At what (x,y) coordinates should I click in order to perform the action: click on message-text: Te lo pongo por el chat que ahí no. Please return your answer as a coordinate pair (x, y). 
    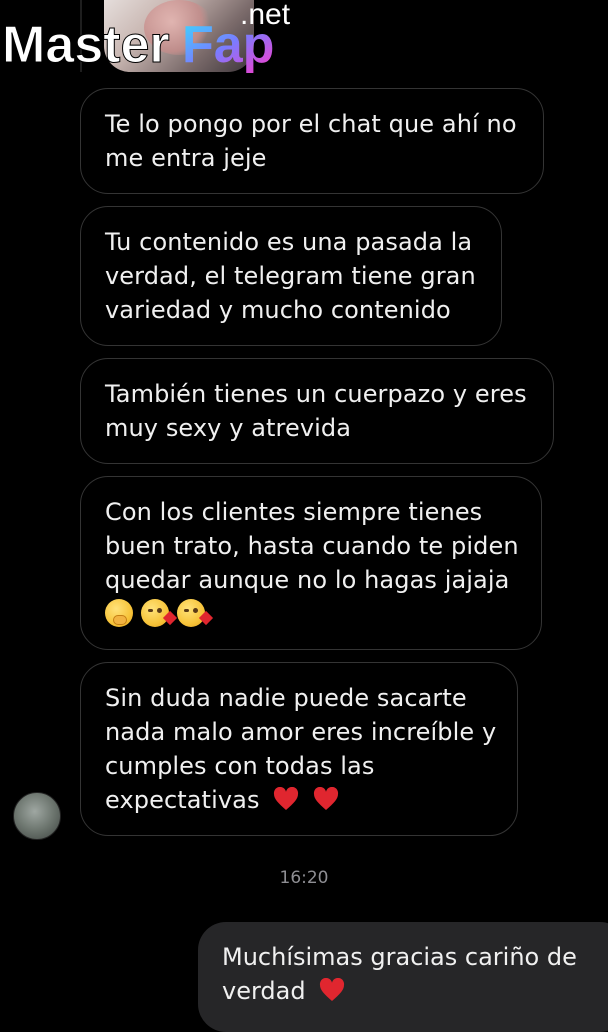
    Looking at the image, I should click on (311, 124).